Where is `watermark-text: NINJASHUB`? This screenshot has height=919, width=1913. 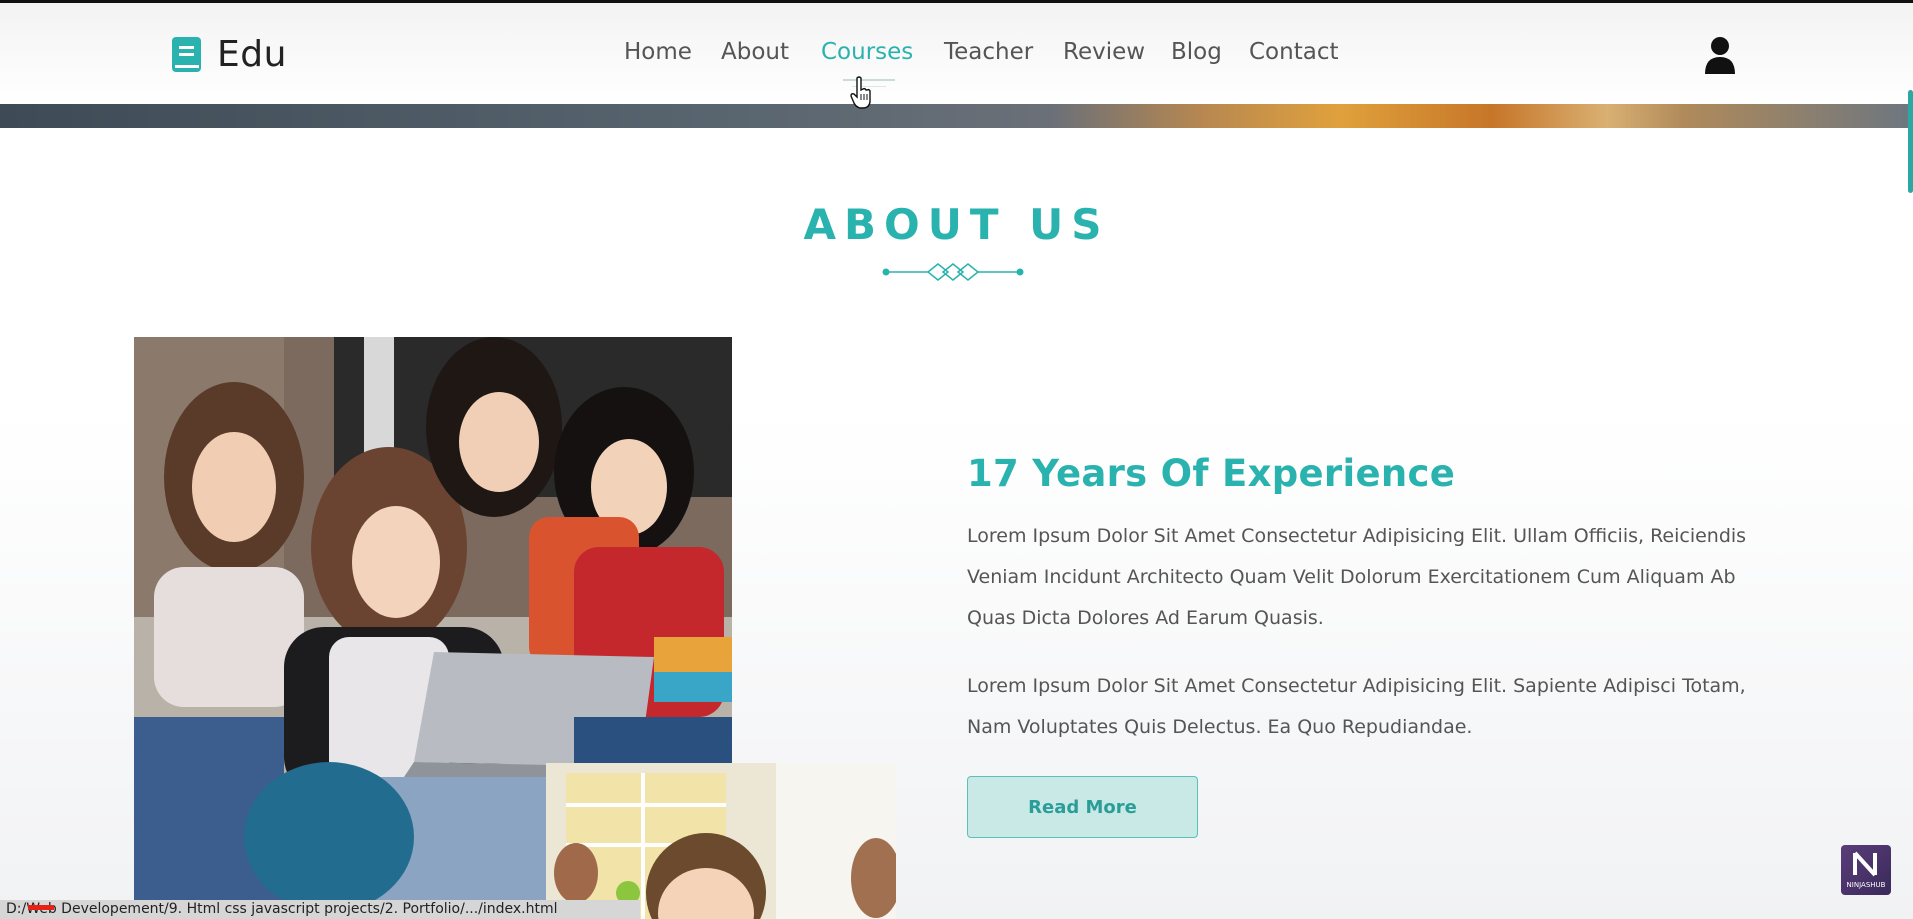
watermark-text: NINJASHUB is located at coordinates (1866, 885).